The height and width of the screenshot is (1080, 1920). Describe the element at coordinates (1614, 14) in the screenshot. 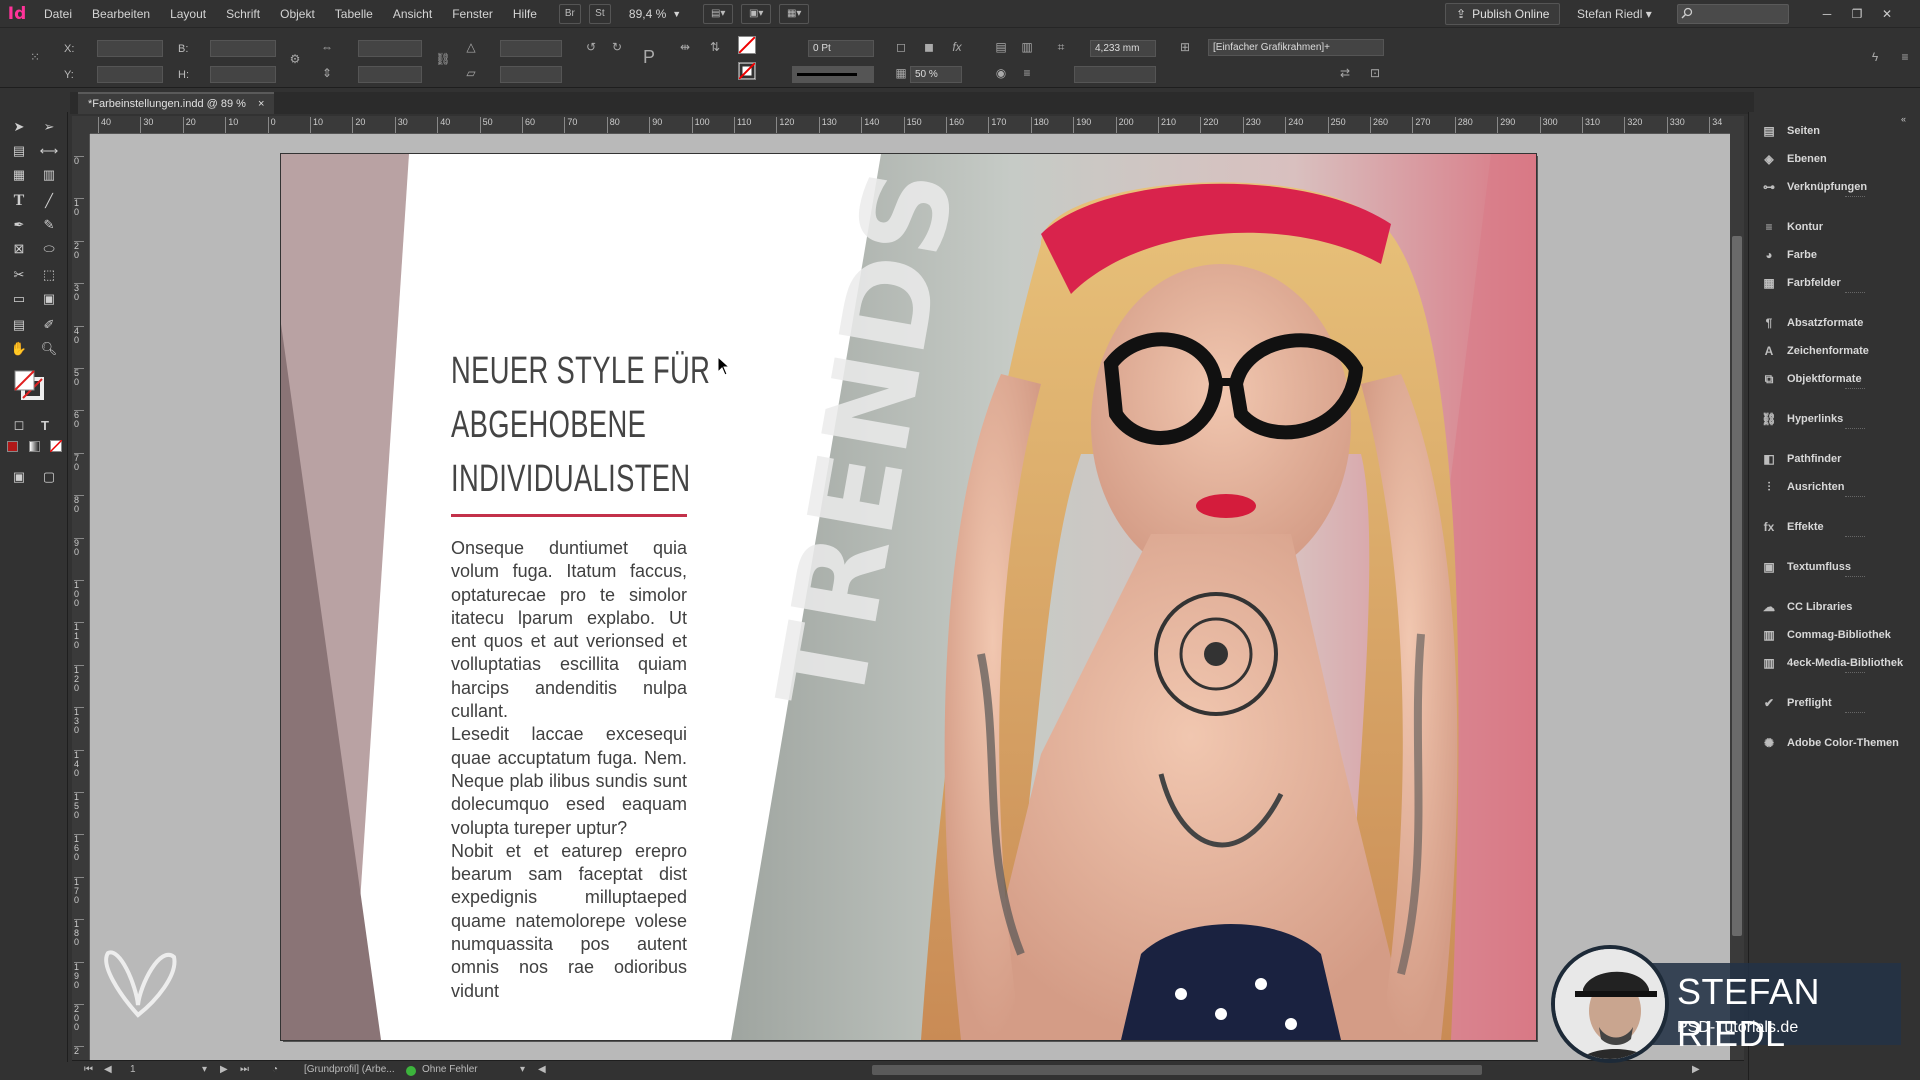

I see `user-menu: Stefan Riedl ▾` at that location.